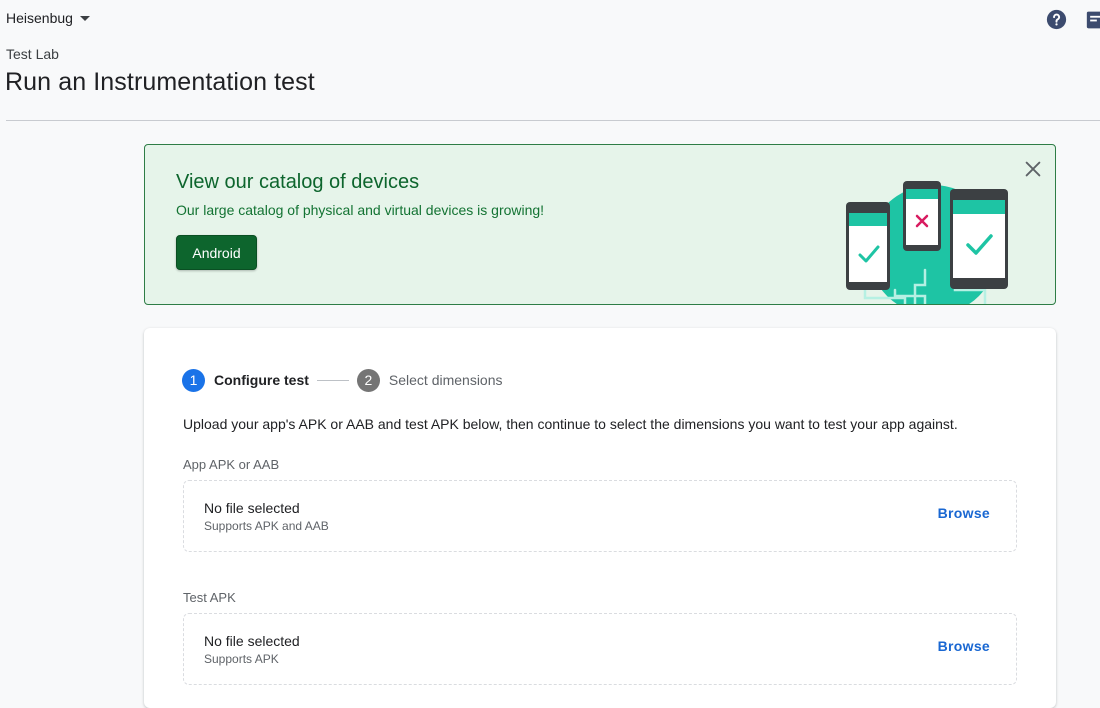  I want to click on help-icon, so click(1056, 19).